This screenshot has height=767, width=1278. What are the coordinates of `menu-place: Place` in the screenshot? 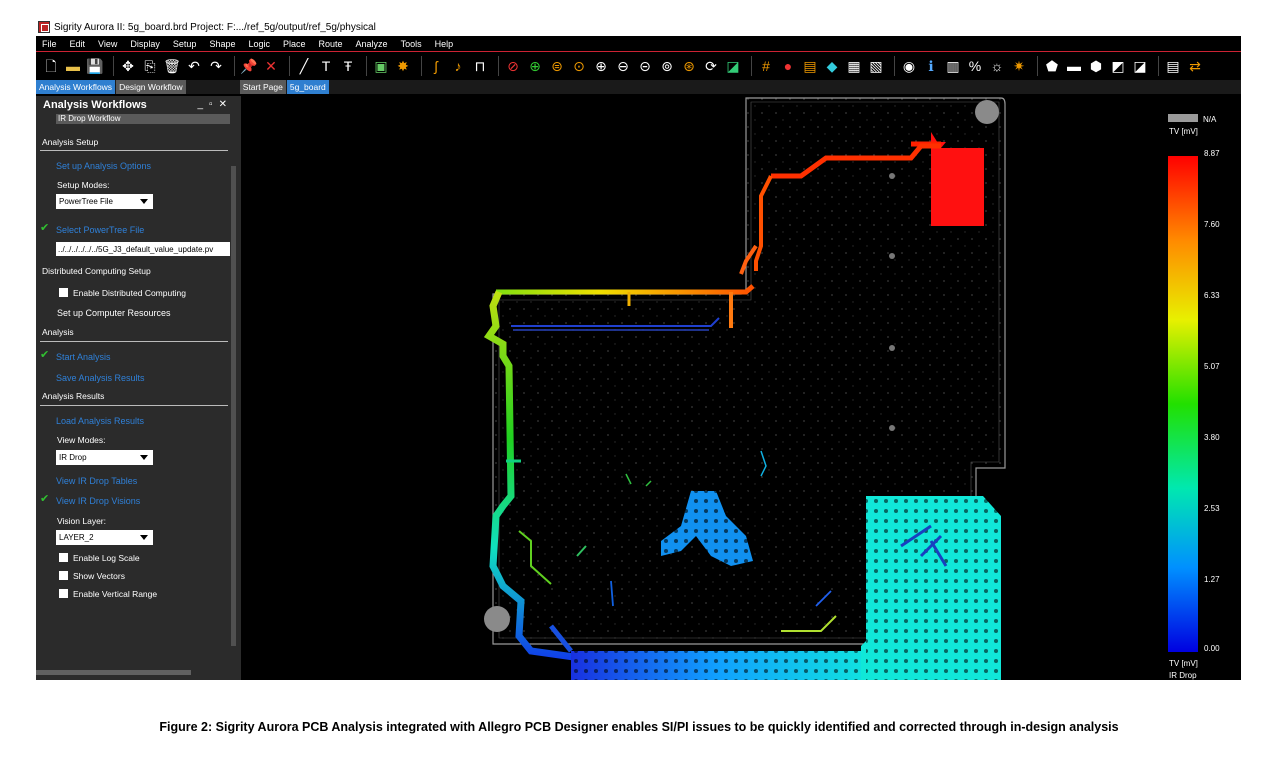 It's located at (294, 44).